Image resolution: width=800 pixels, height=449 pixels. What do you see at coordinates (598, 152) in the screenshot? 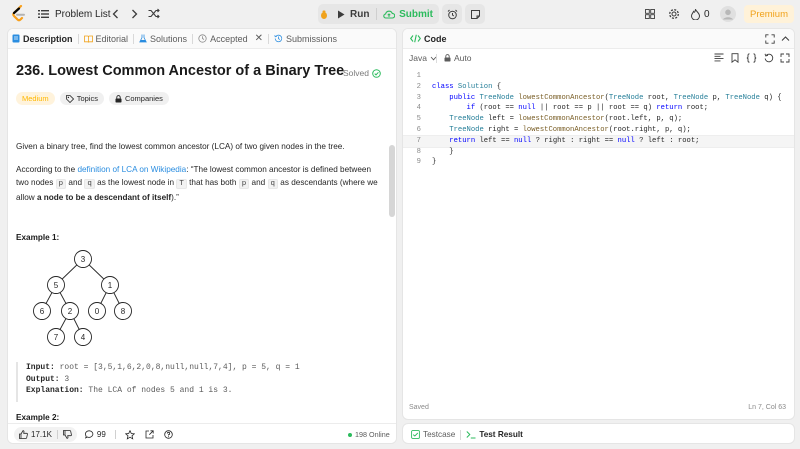
I see `code-line: 8 }` at bounding box center [598, 152].